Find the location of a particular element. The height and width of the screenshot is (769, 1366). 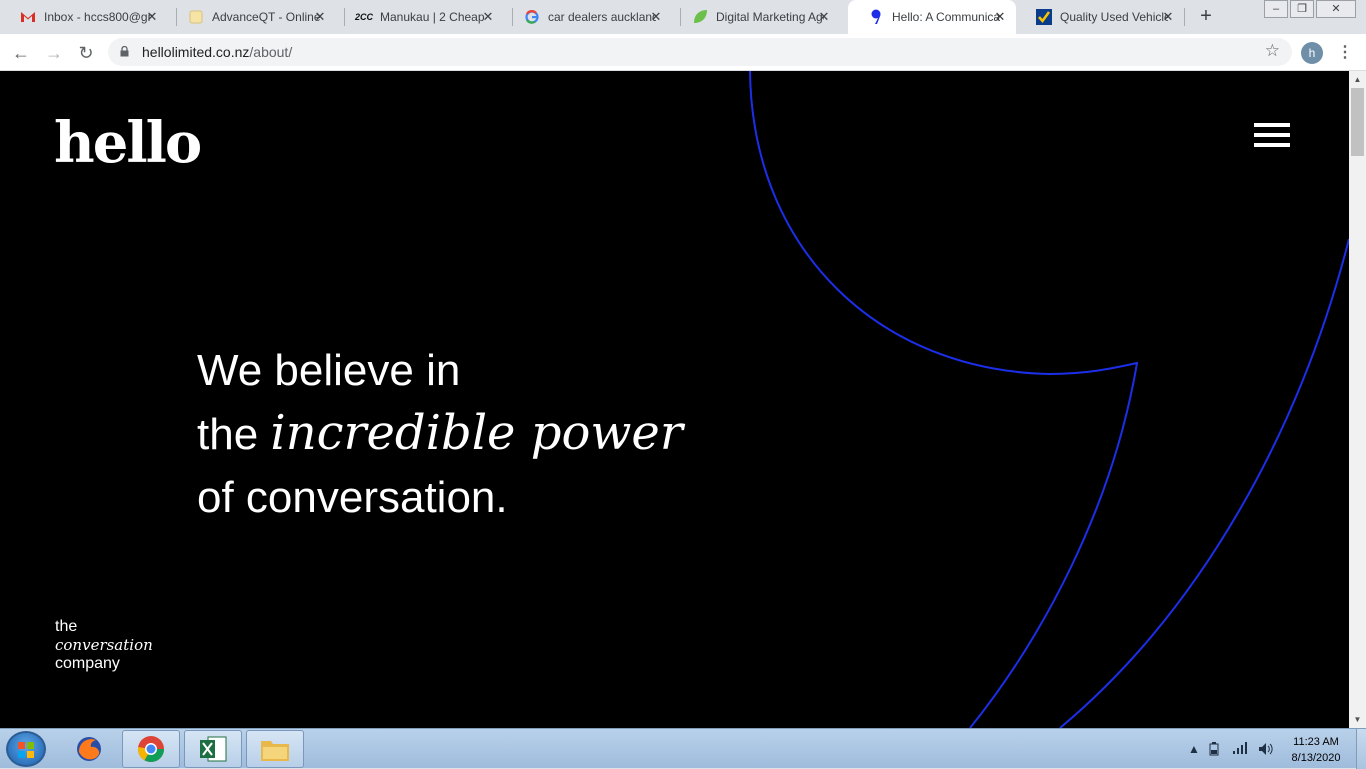

tab-digital-marketing: Digital Marketing Agency ✕ is located at coordinates (756, 17).